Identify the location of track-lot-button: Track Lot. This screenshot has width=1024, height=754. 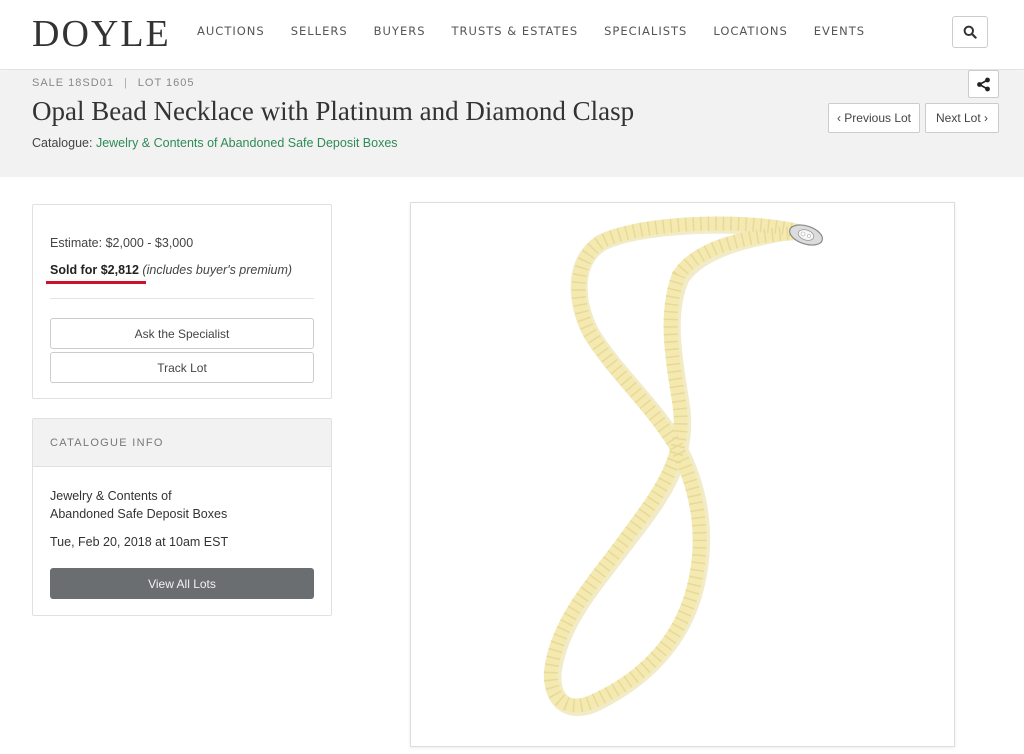
(182, 367).